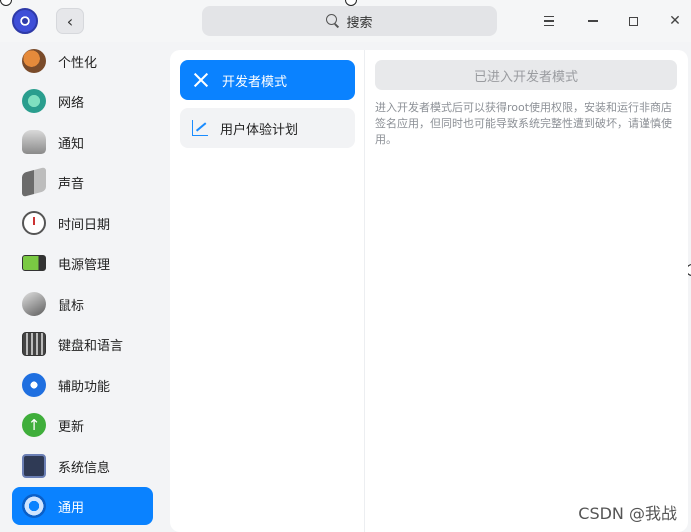 This screenshot has height=532, width=691. I want to click on sidebar-item-general: 通用, so click(82, 506).